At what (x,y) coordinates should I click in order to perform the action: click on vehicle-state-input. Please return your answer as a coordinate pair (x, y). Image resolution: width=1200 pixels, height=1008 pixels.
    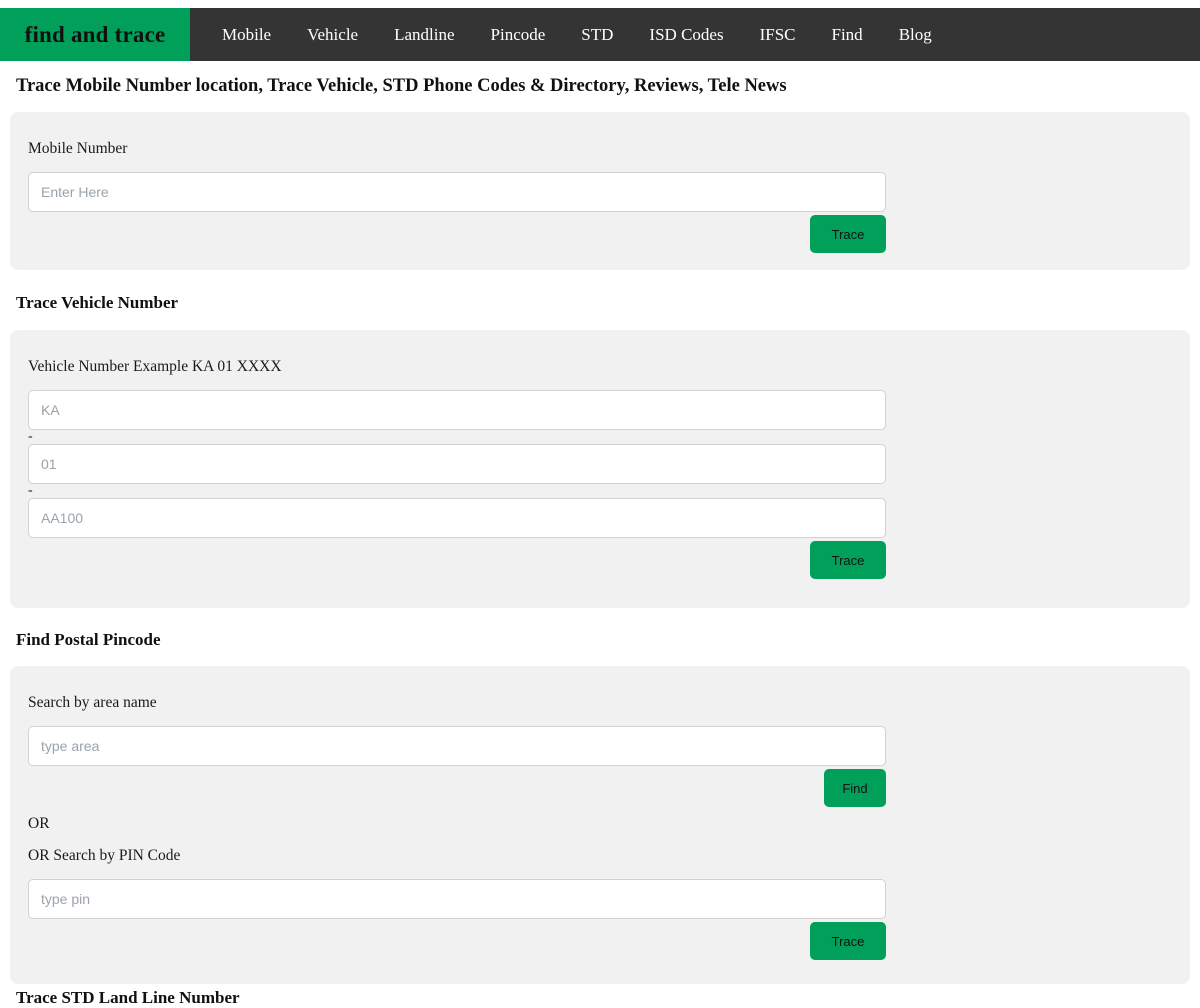
    Looking at the image, I should click on (457, 410).